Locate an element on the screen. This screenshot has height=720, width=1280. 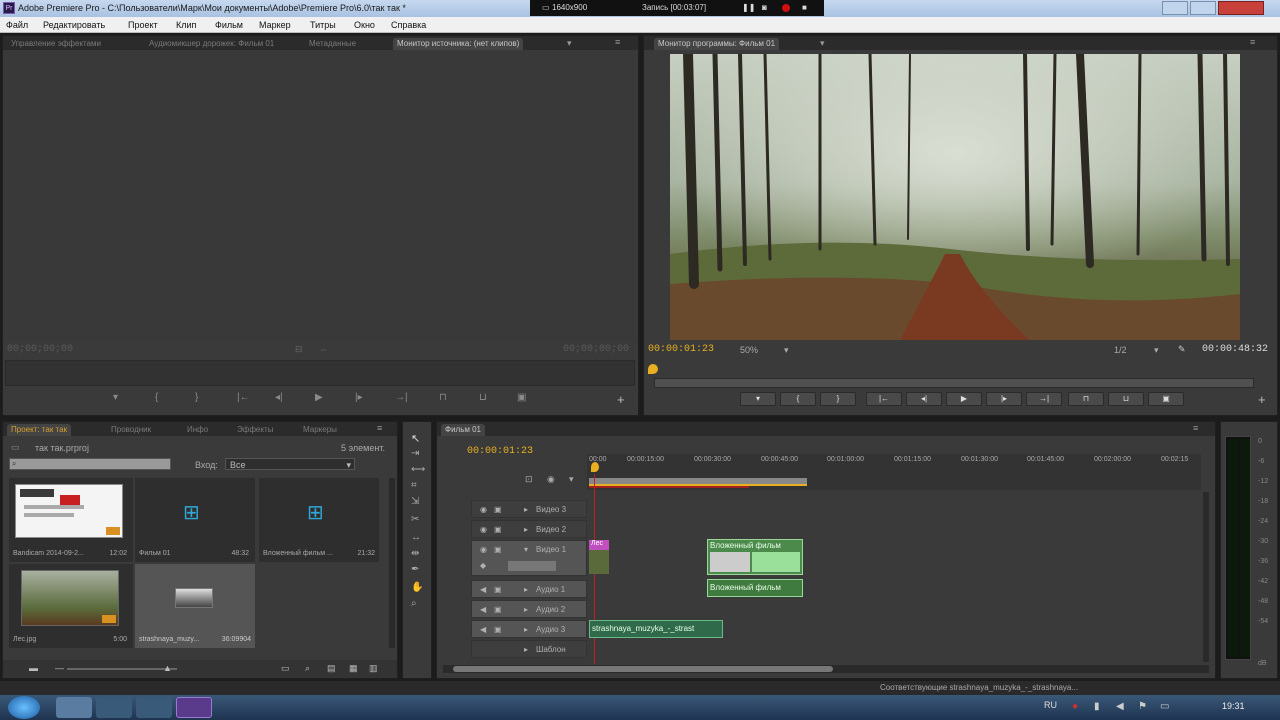
maximize-button is located at coordinates (1203, 8).